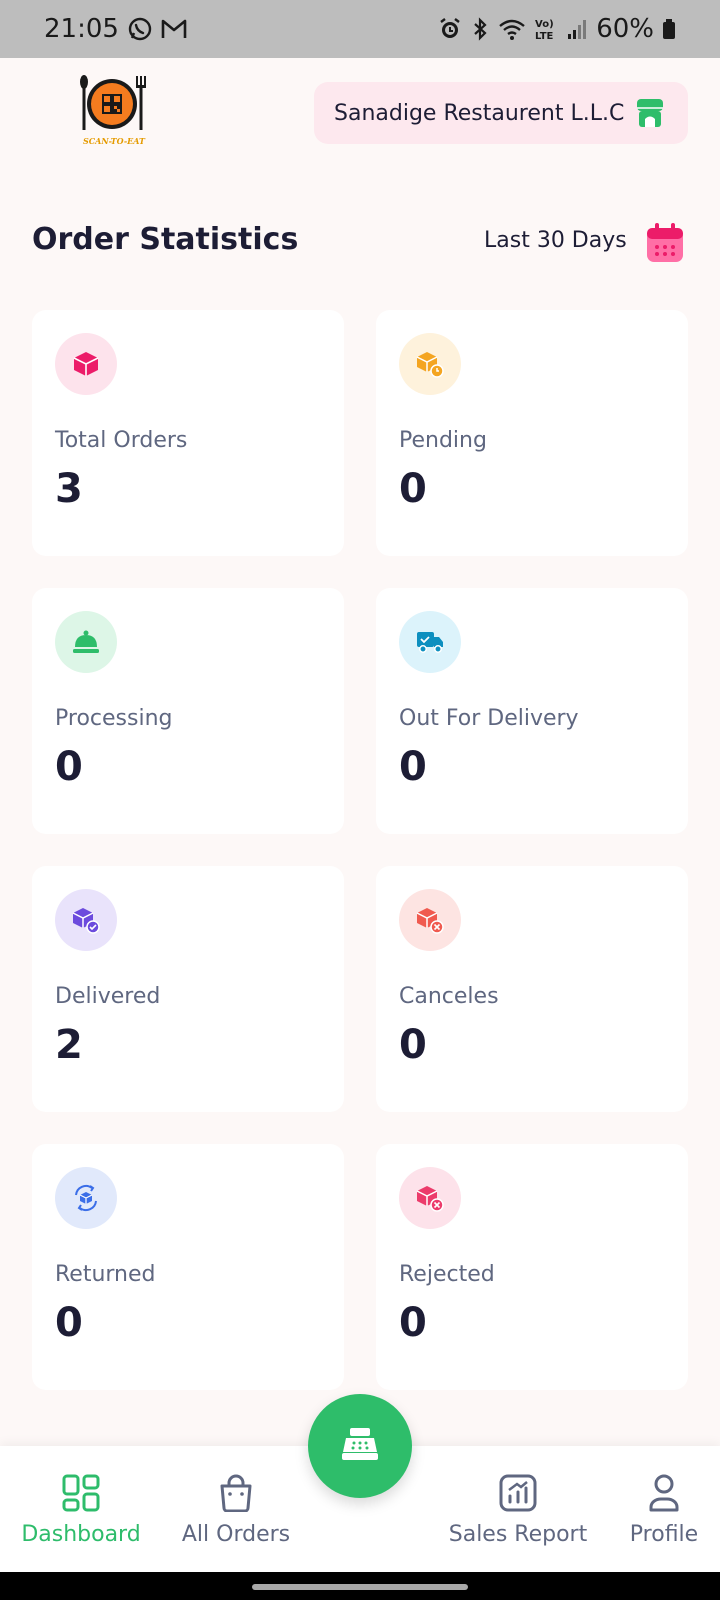 This screenshot has width=720, height=1600. I want to click on chart-icon, so click(518, 1496).